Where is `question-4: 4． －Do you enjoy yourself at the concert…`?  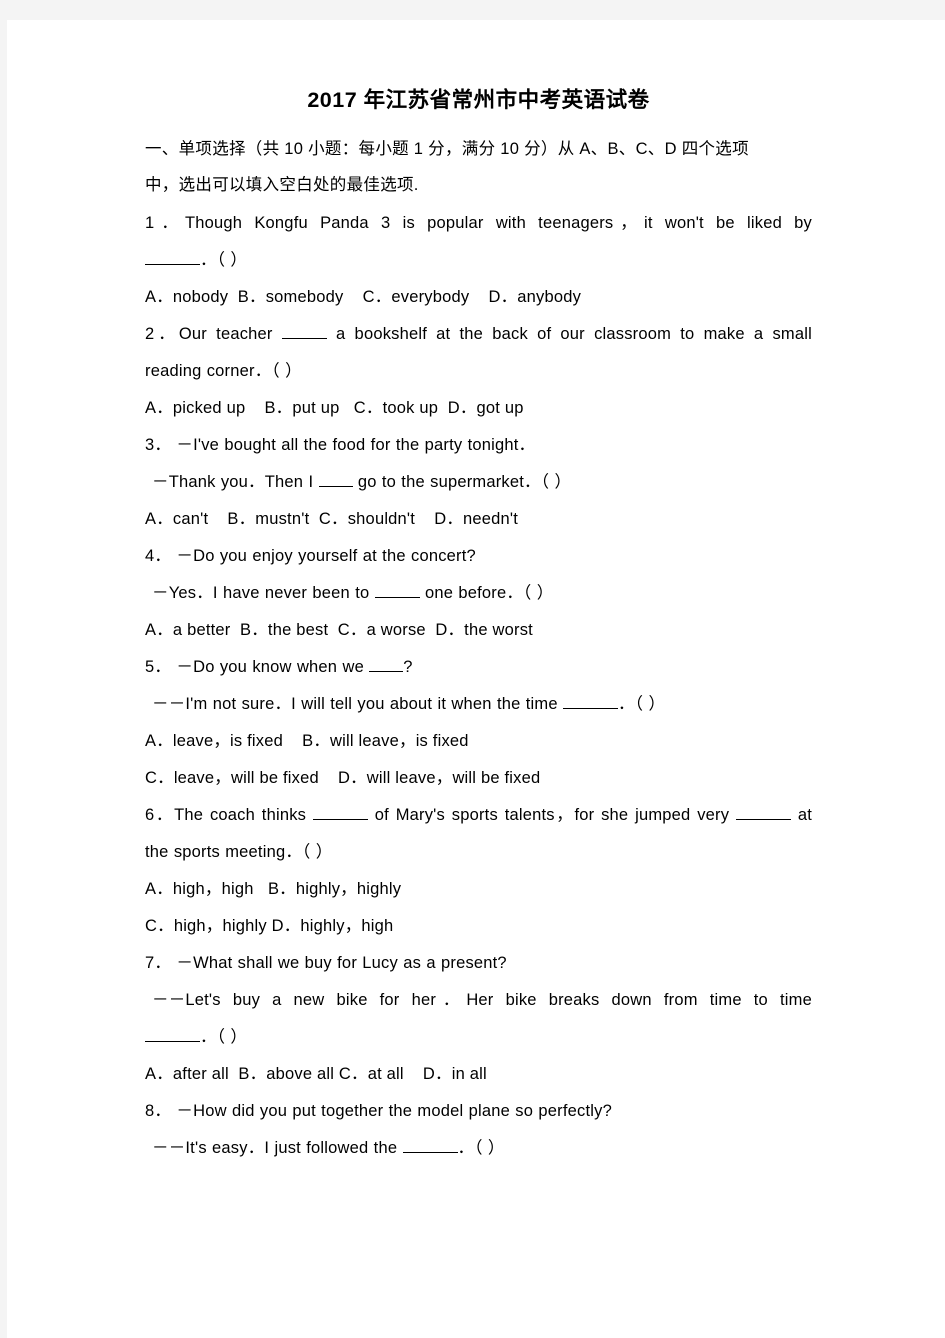 question-4: 4． －Do you enjoy yourself at the concert… is located at coordinates (478, 593).